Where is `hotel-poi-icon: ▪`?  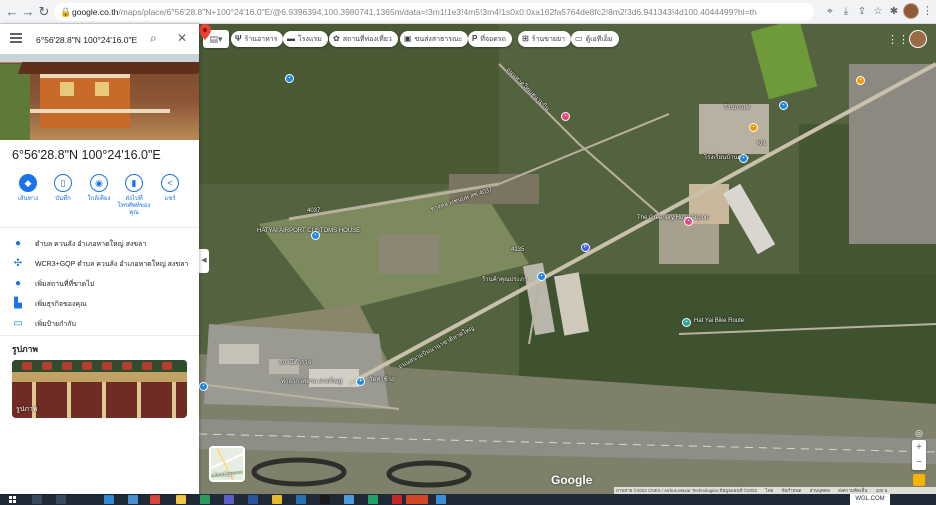
hotel-poi-icon: ▪ is located at coordinates (688, 221).